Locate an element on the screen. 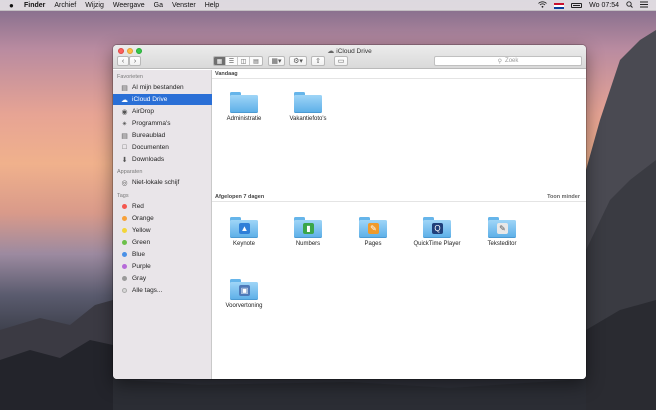 This screenshot has width=656, height=410. documents-icon: □ is located at coordinates (124, 147).